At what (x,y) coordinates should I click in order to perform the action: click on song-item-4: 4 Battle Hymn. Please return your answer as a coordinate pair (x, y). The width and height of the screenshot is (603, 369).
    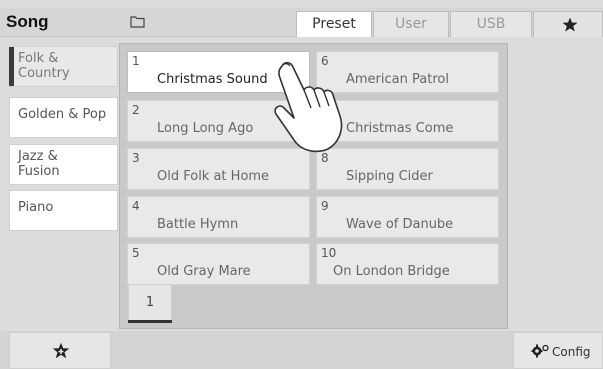
    Looking at the image, I should click on (218, 217).